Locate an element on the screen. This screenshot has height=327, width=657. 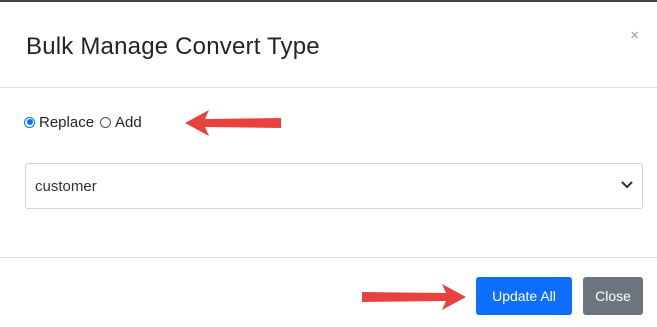
radio-add: Add is located at coordinates (121, 122).